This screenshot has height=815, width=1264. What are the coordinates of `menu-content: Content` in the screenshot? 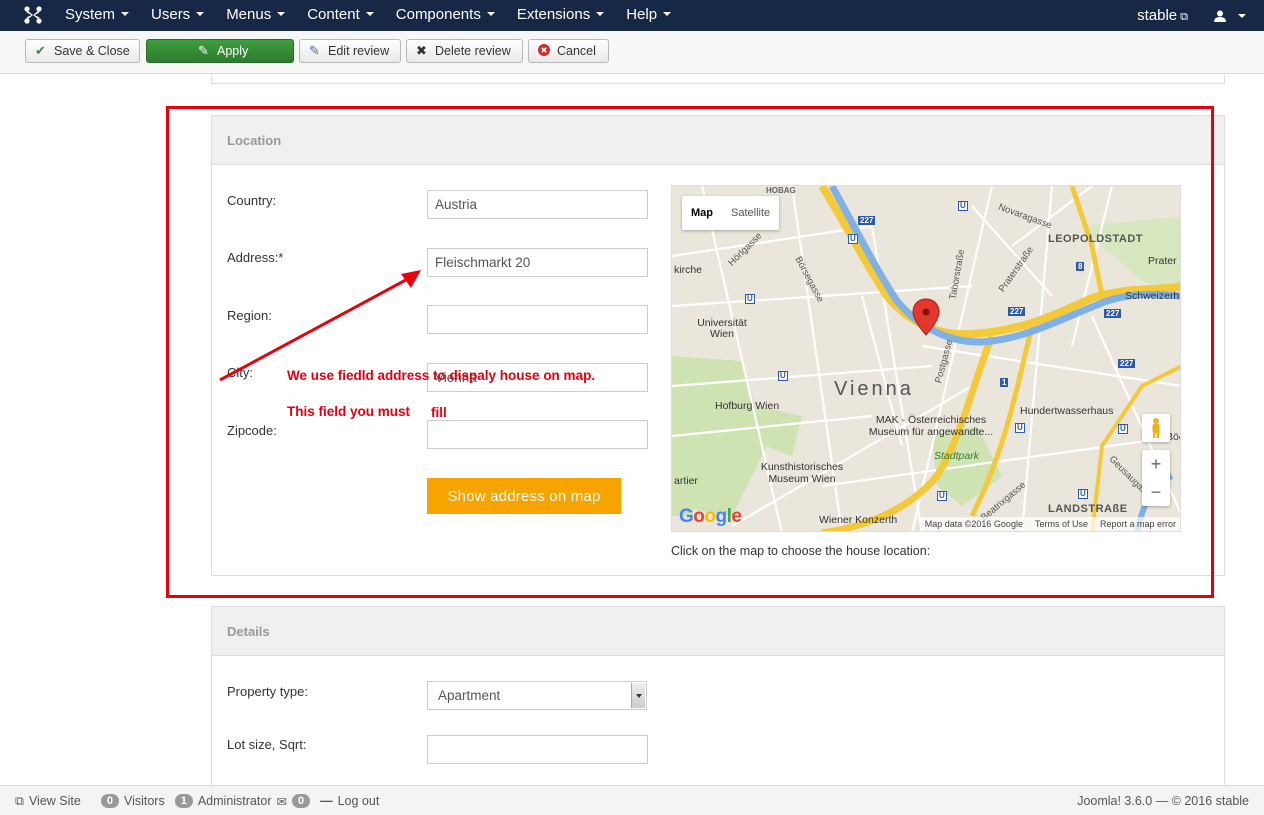 It's located at (340, 15).